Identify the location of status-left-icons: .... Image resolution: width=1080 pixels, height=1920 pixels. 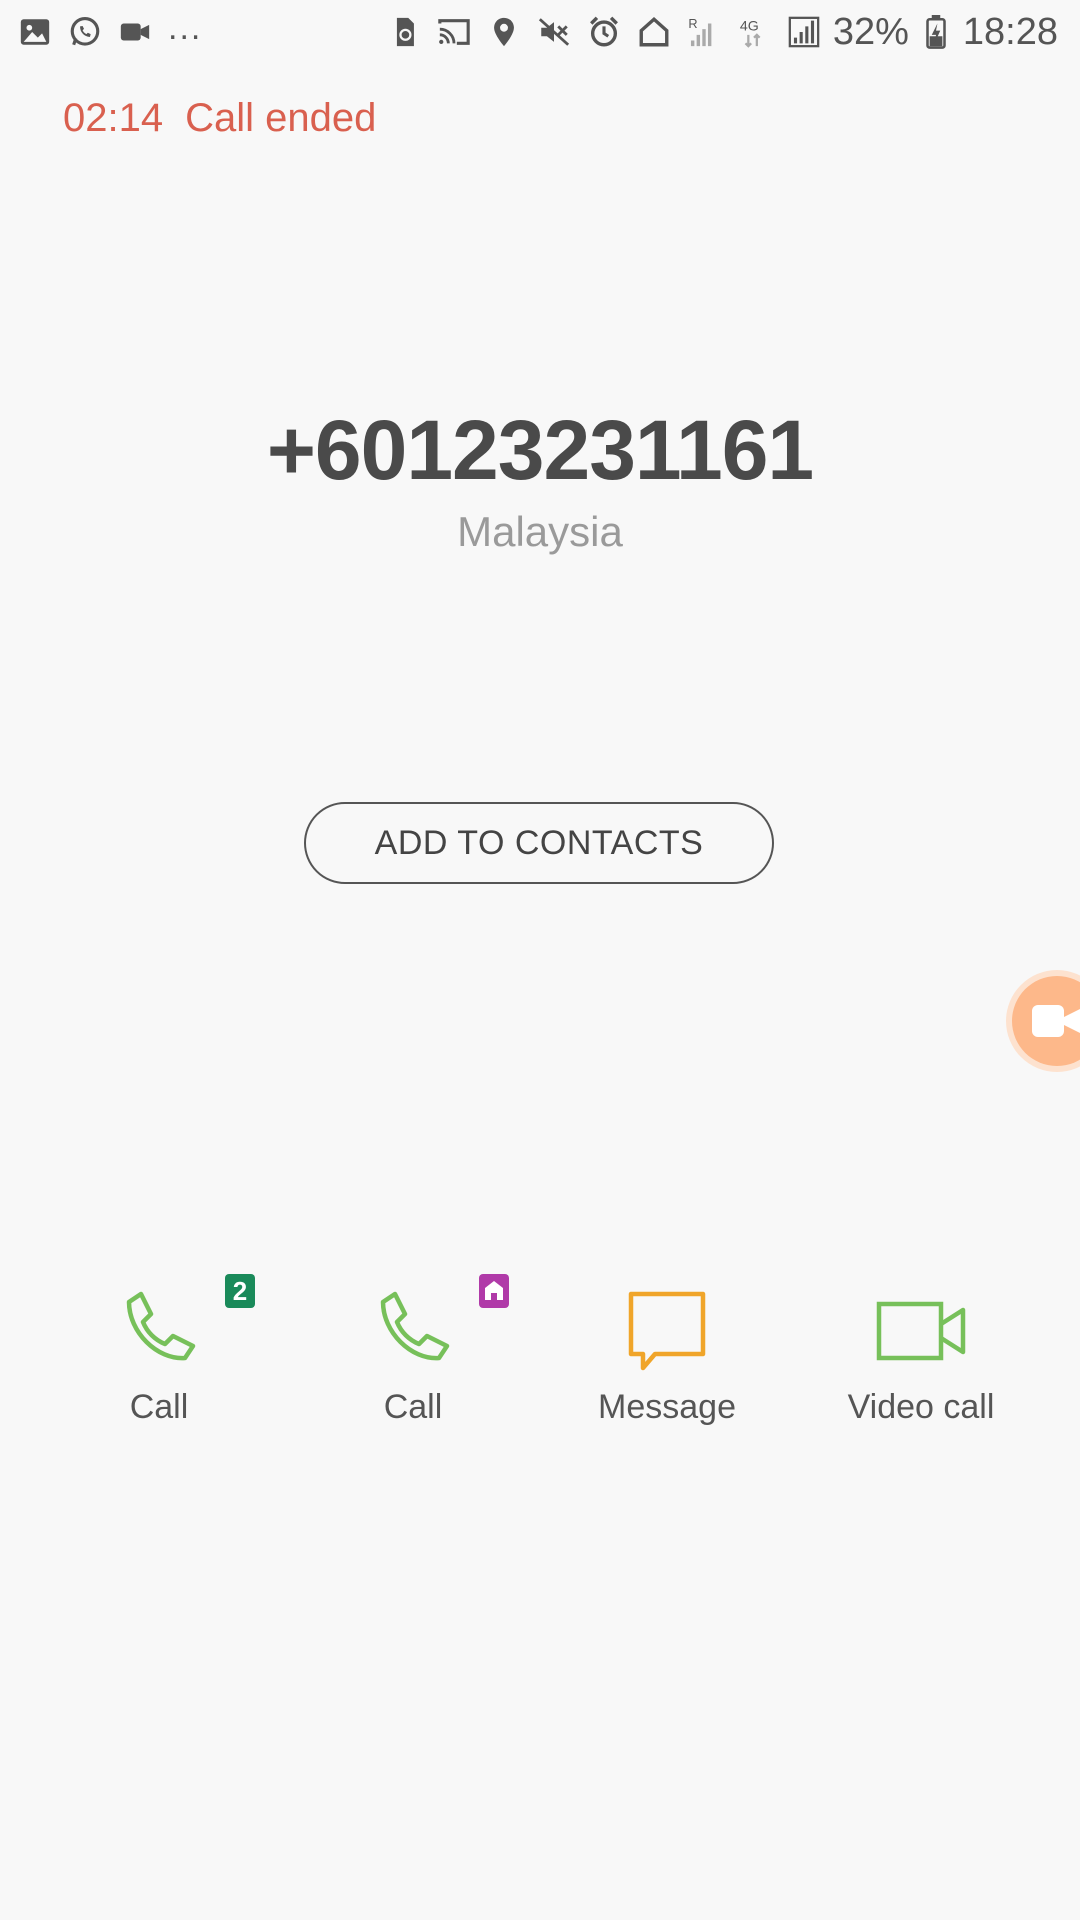
(110, 30).